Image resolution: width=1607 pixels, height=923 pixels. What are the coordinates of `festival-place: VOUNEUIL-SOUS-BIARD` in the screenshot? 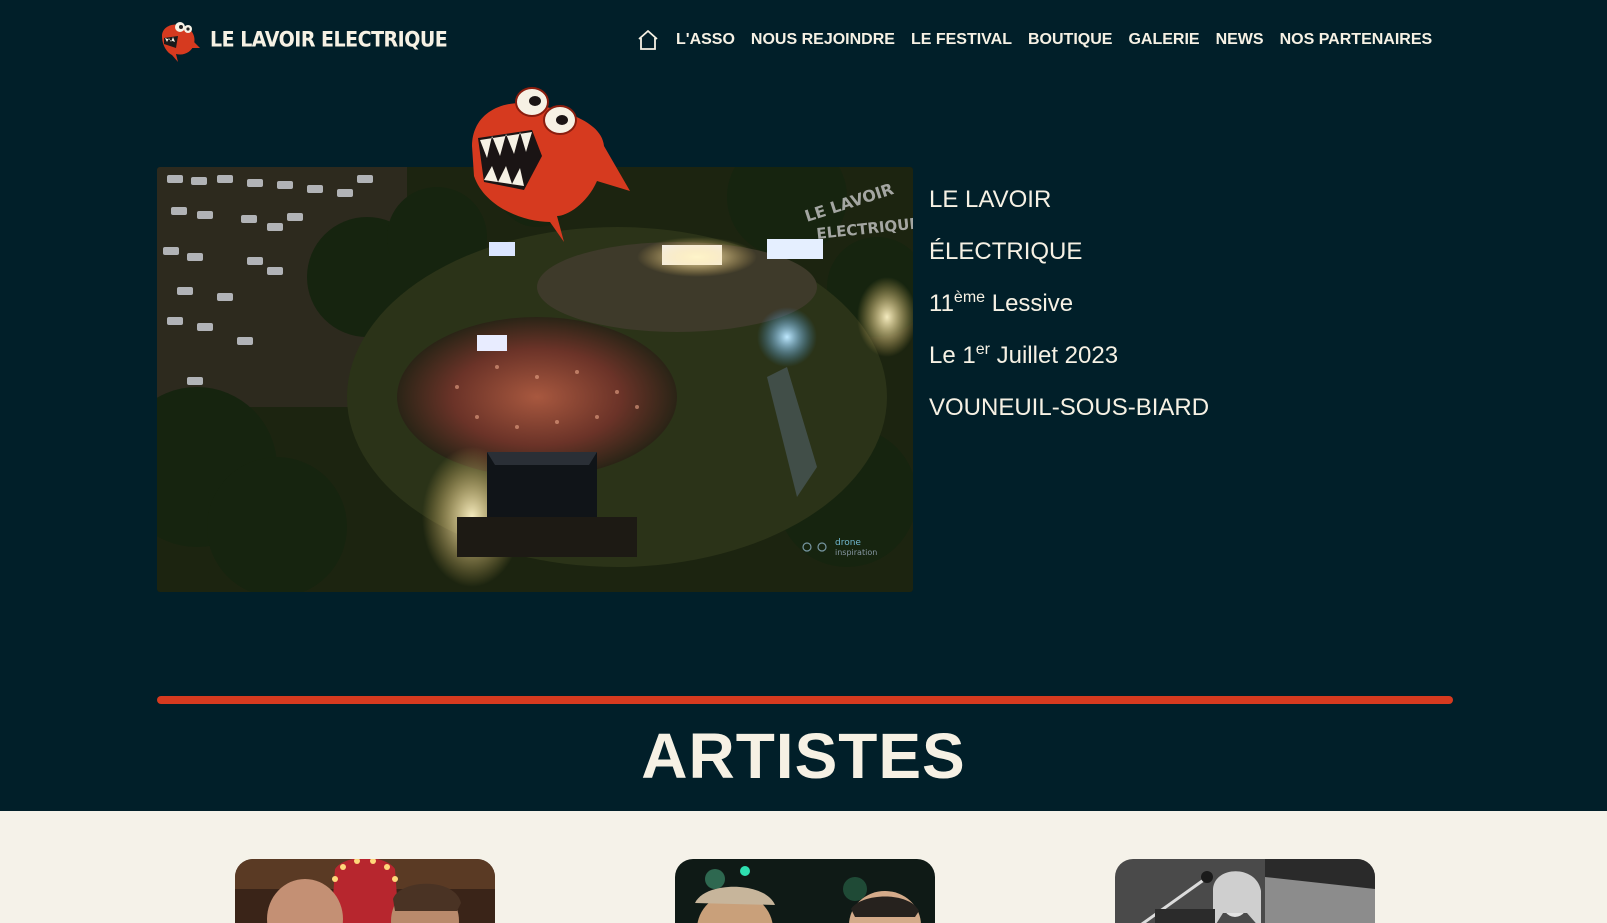 It's located at (1069, 407).